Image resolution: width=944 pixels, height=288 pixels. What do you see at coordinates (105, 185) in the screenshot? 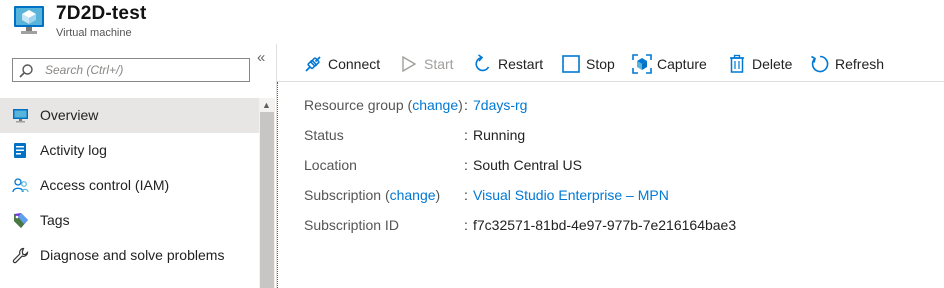
I see `sidebar-item-label: Access control (IAM)` at bounding box center [105, 185].